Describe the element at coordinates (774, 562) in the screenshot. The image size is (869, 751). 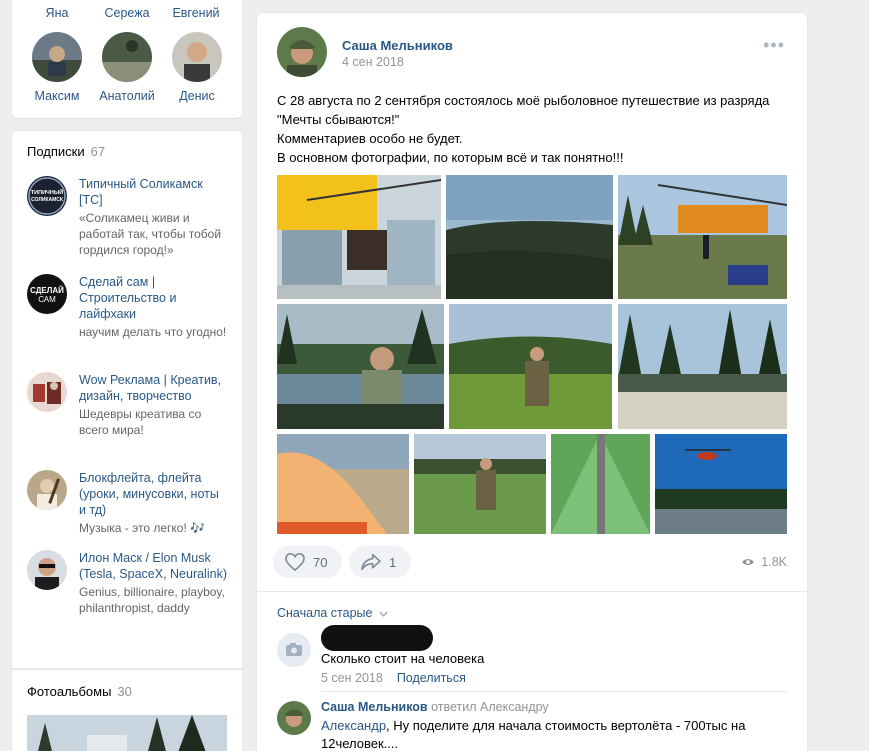
I see `views-count: 1.8K` at that location.